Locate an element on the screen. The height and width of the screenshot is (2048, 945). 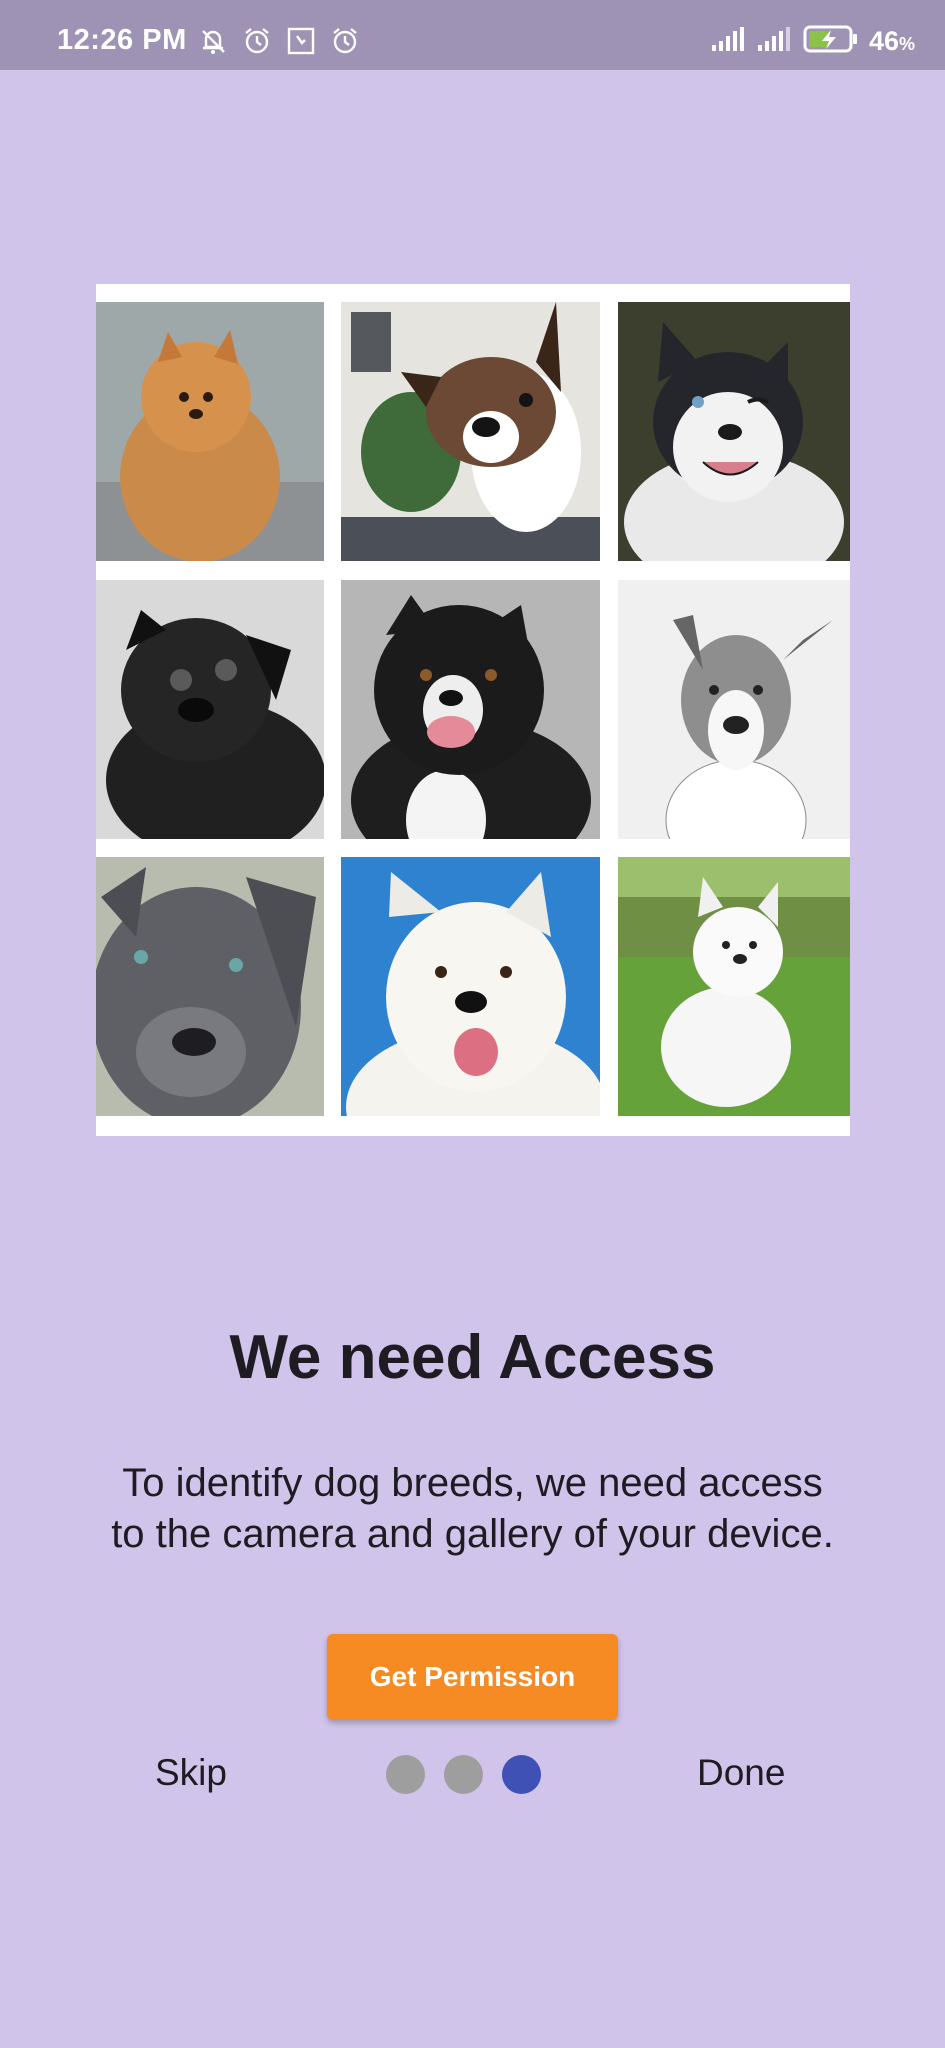
status-time: 12:26 PM is located at coordinates (122, 40).